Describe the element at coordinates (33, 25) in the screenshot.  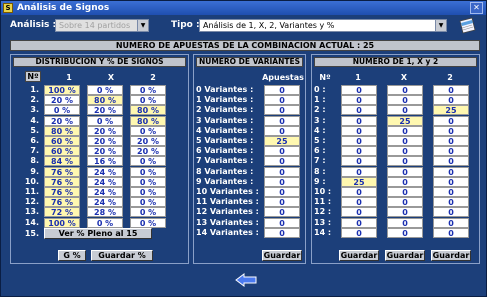
I see `analisis-label: Análisis :` at that location.